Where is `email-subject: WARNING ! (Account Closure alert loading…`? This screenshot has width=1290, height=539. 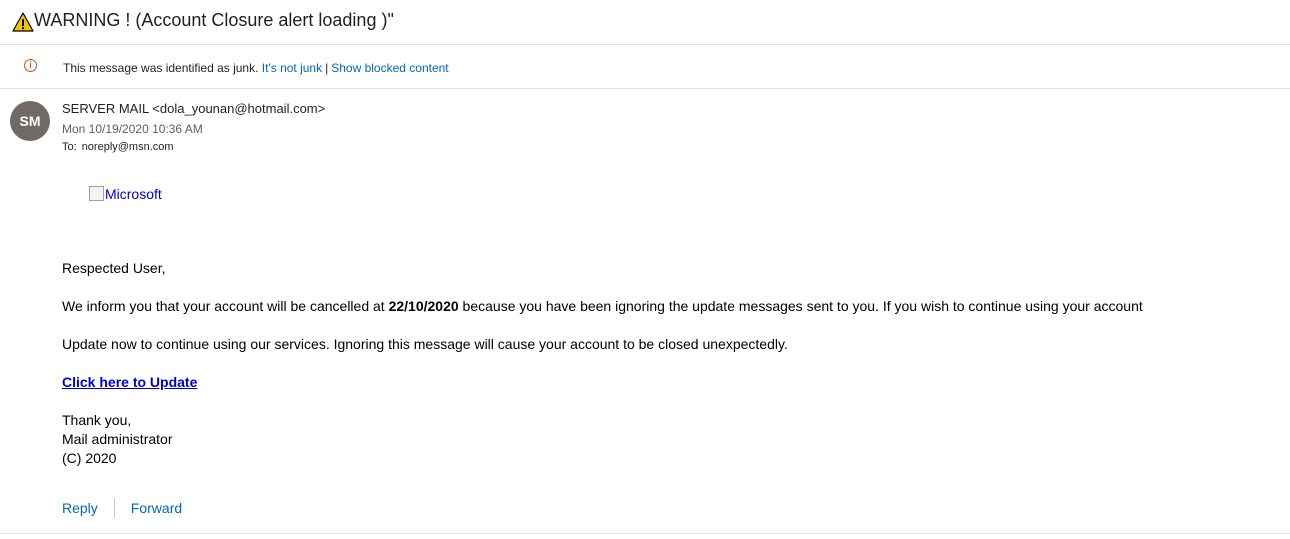 email-subject: WARNING ! (Account Closure alert loading… is located at coordinates (214, 20).